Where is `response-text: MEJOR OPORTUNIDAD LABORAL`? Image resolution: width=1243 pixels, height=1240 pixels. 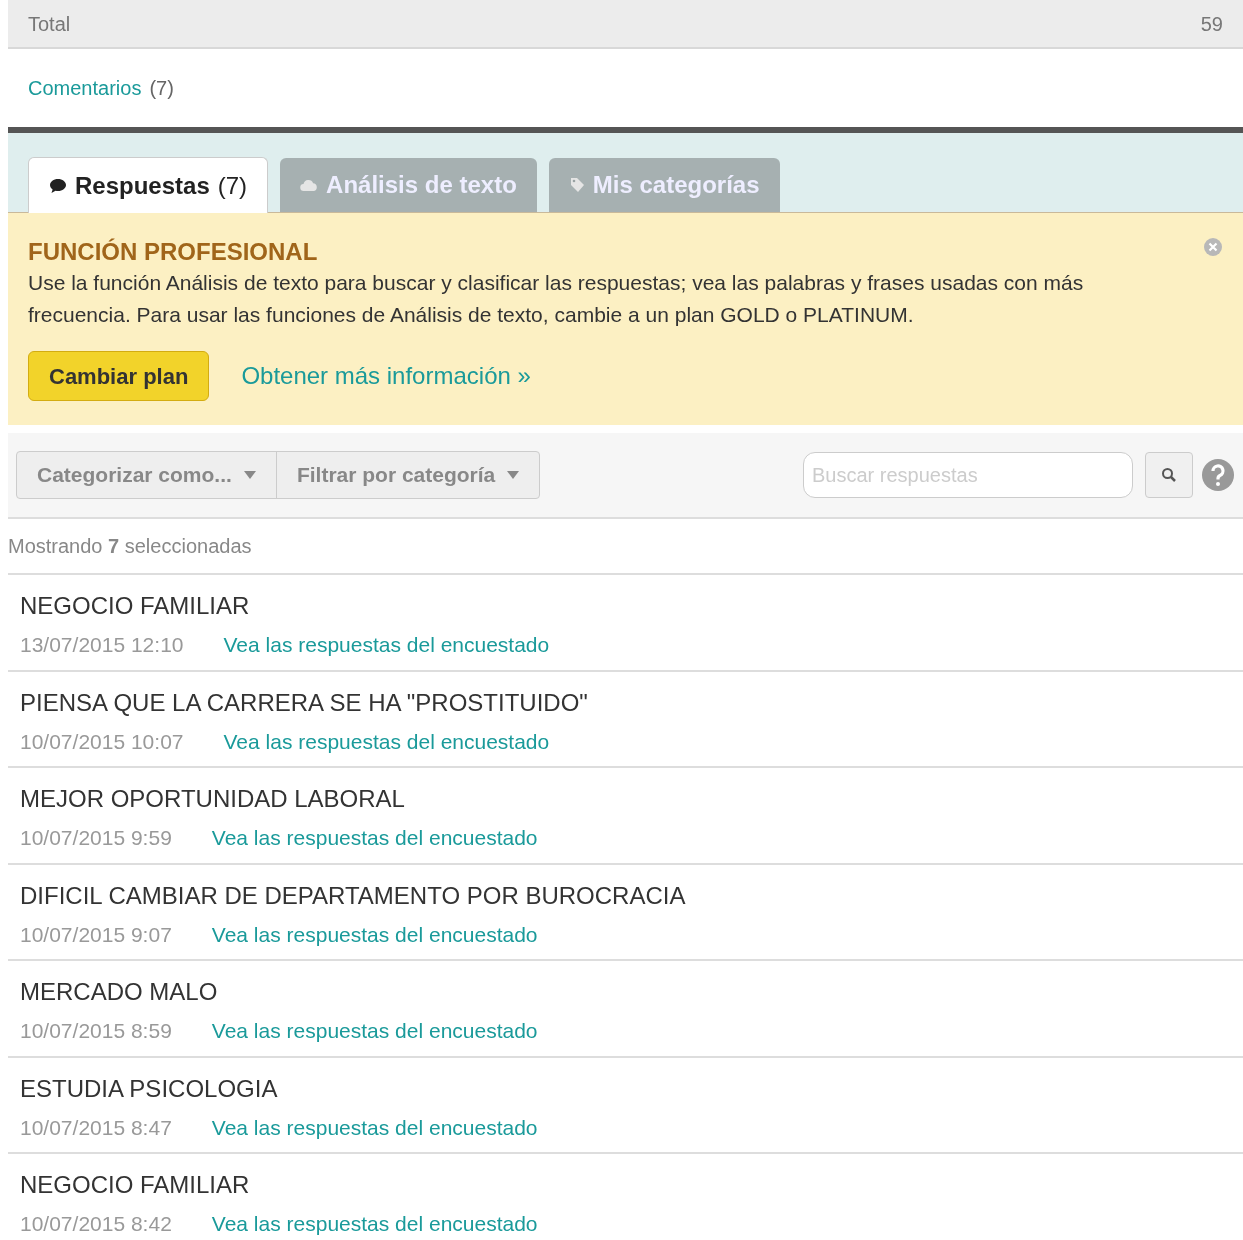
response-text: MEJOR OPORTUNIDAD LABORAL is located at coordinates (213, 799).